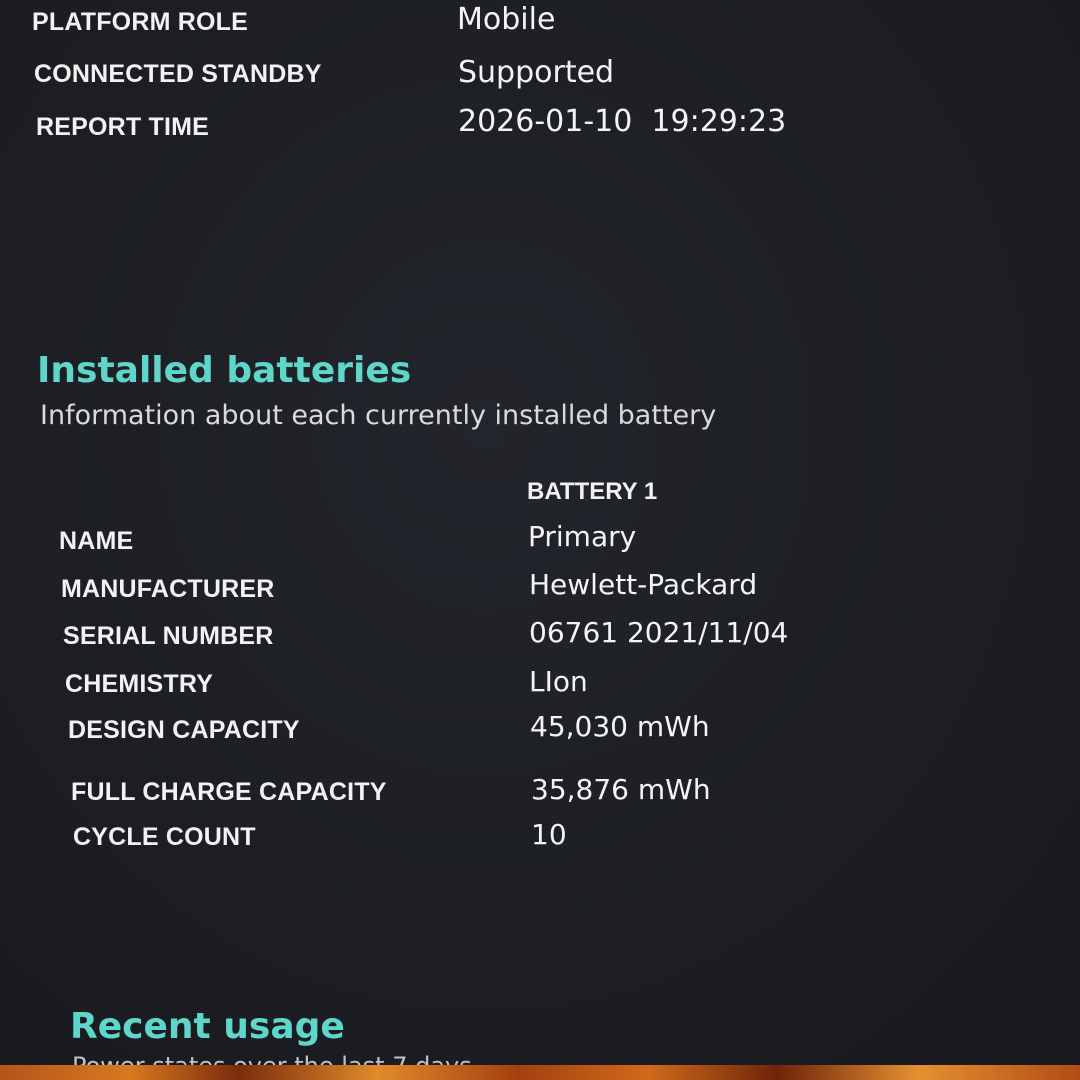 This screenshot has width=1080, height=1080. I want to click on serial-number-value: 06761 2021/11/04, so click(659, 632).